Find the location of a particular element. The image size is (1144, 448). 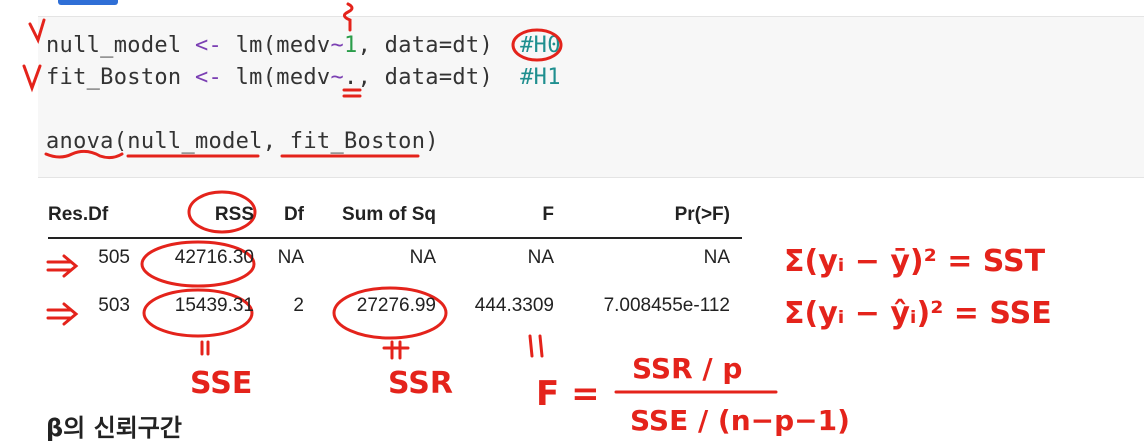

code-line-fit-boston: fit_Boston <- lm(medv~., data=dt) #H1 is located at coordinates (303, 77).